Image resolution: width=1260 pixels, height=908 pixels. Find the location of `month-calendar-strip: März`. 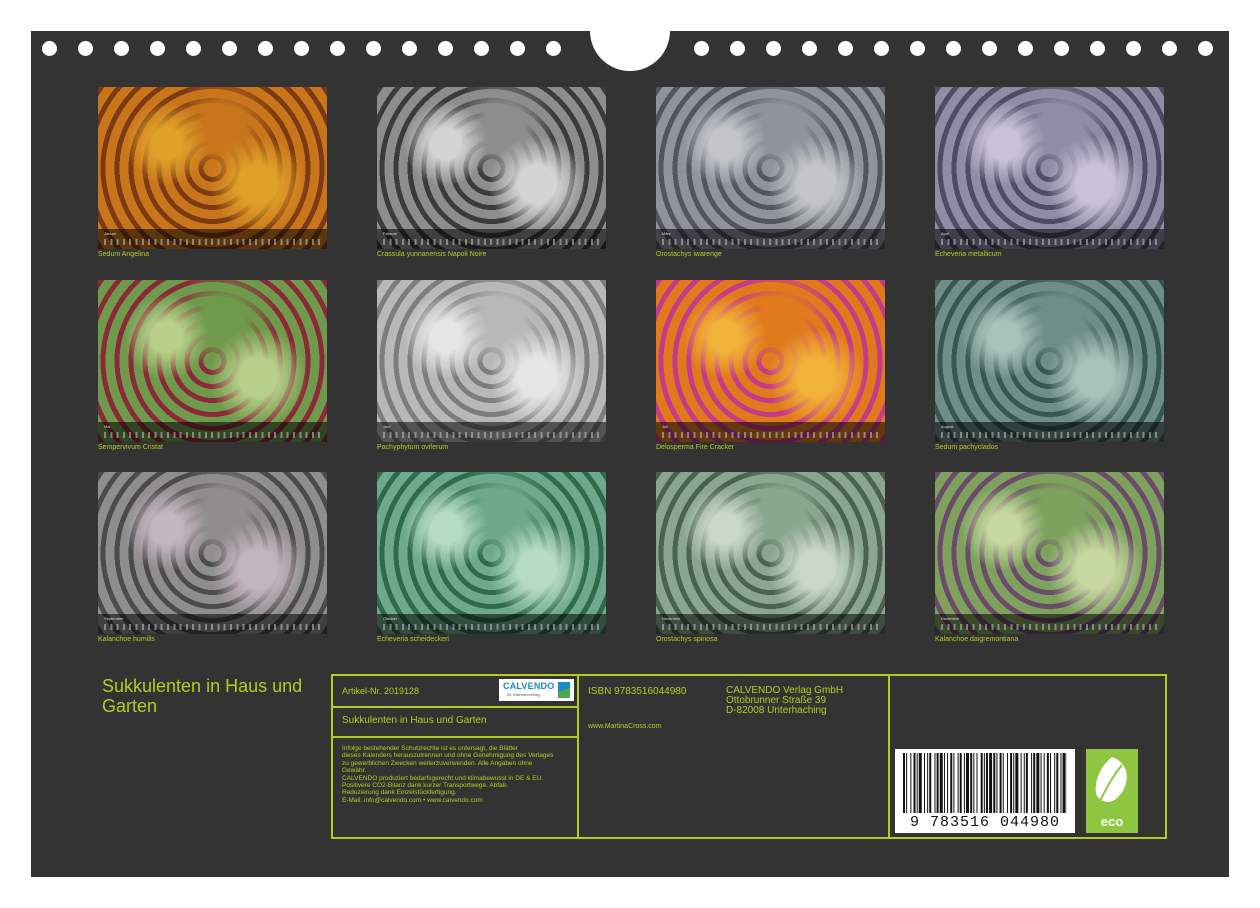

month-calendar-strip: März is located at coordinates (770, 239).